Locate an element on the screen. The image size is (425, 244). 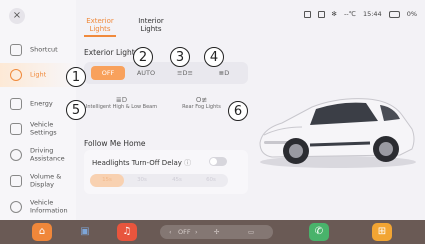
mode-off-button: OFF is located at coordinates (108, 73).